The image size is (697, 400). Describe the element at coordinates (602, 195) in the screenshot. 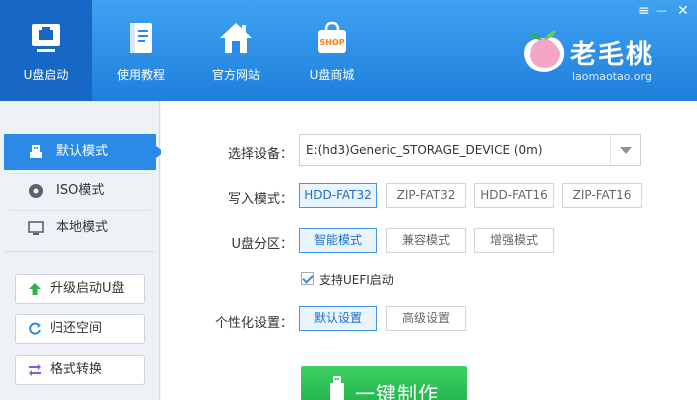

I see `write-mode-zip-fat16: ZIP-FAT16` at that location.